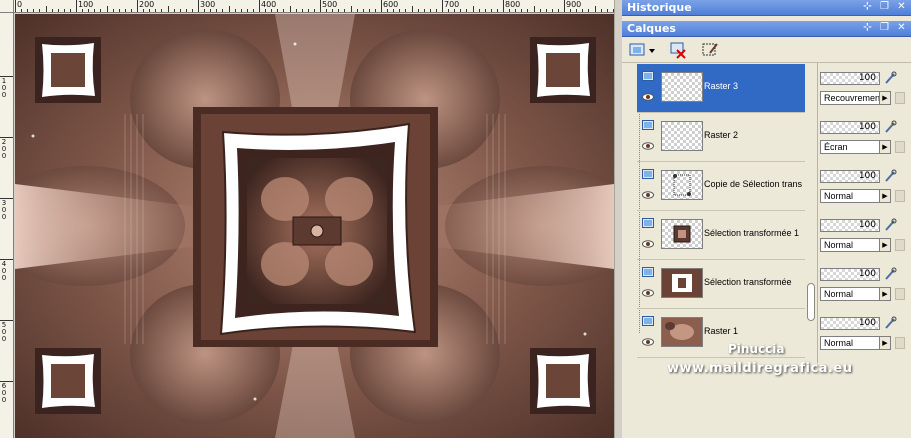 Image resolution: width=911 pixels, height=438 pixels. What do you see at coordinates (760, 368) in the screenshot?
I see `watermark-line2: www.maildiregrafica.eu` at bounding box center [760, 368].